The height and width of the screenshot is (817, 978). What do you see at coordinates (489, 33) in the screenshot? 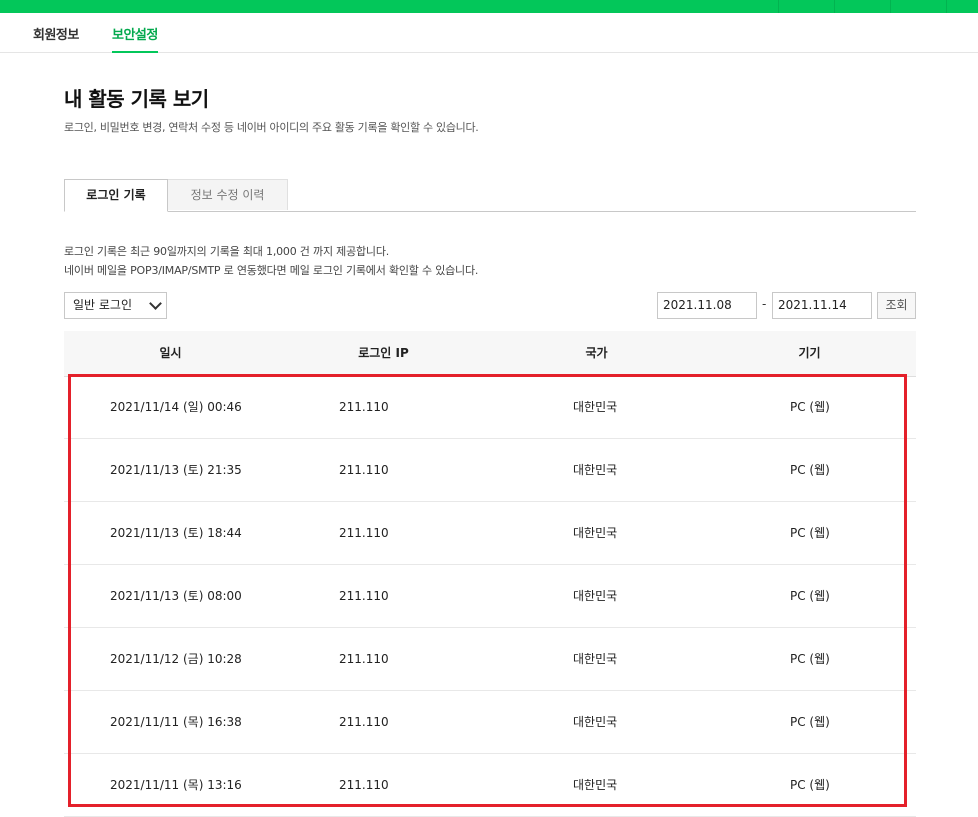
I see `main-nav: 회원정보 보안설정` at bounding box center [489, 33].